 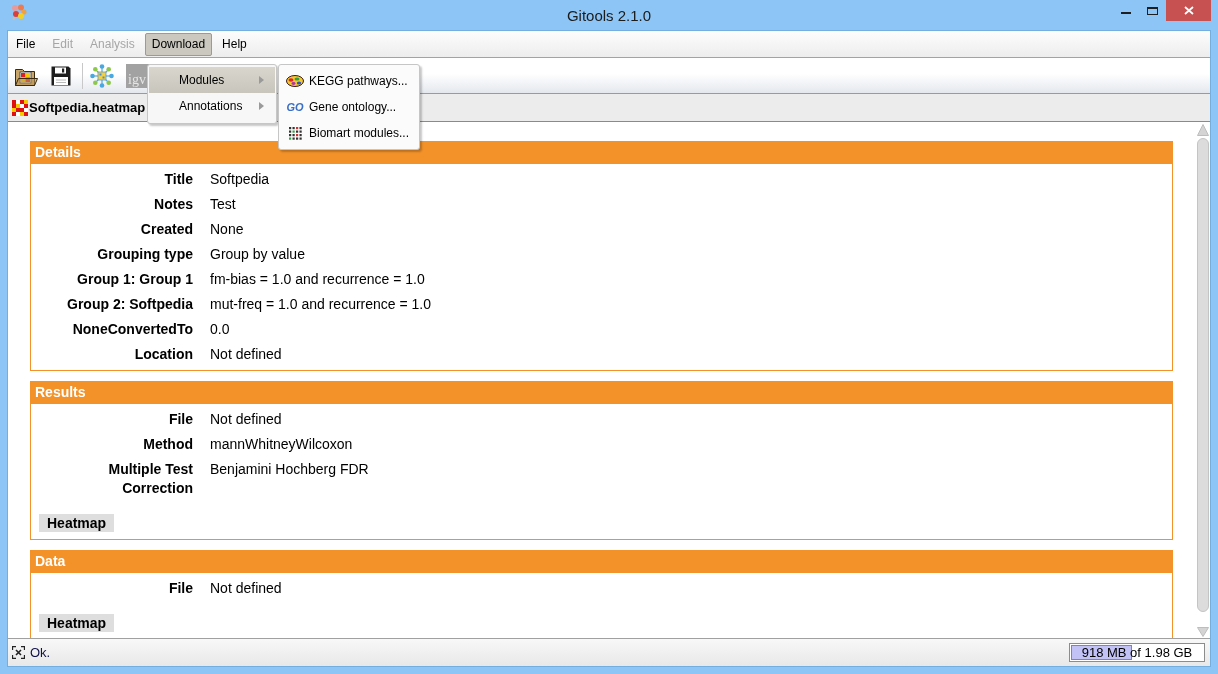 What do you see at coordinates (168, 444) in the screenshot?
I see `field-label: Method` at bounding box center [168, 444].